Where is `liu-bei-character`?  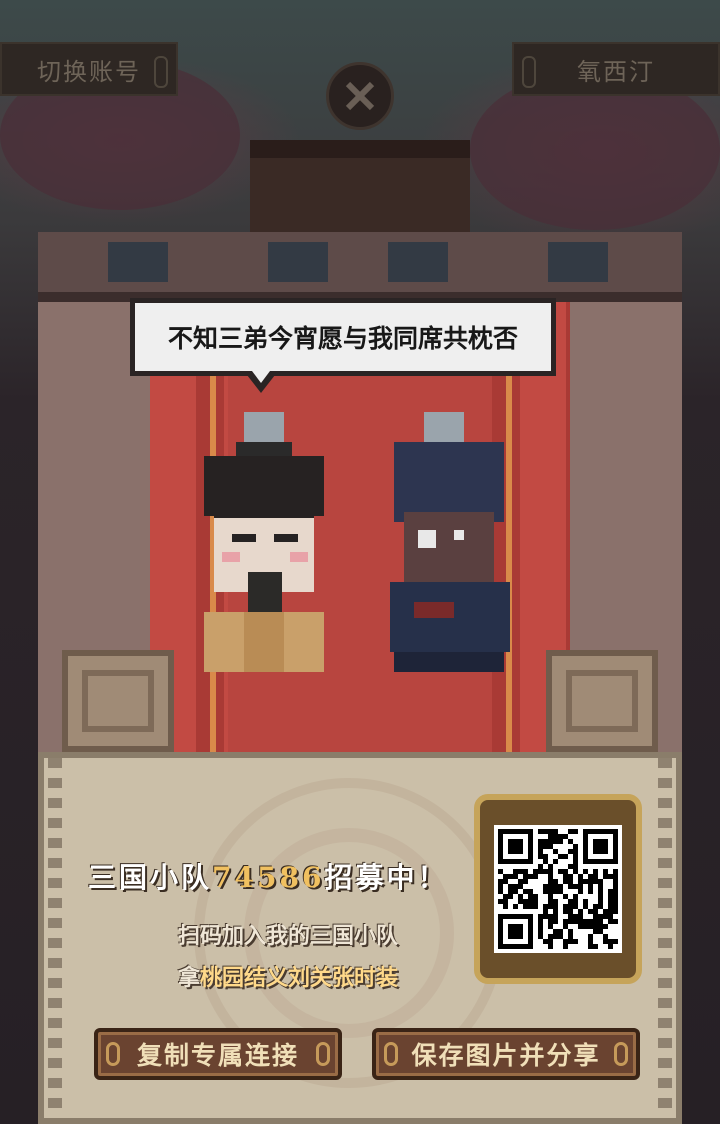
liu-bei-character is located at coordinates (264, 542).